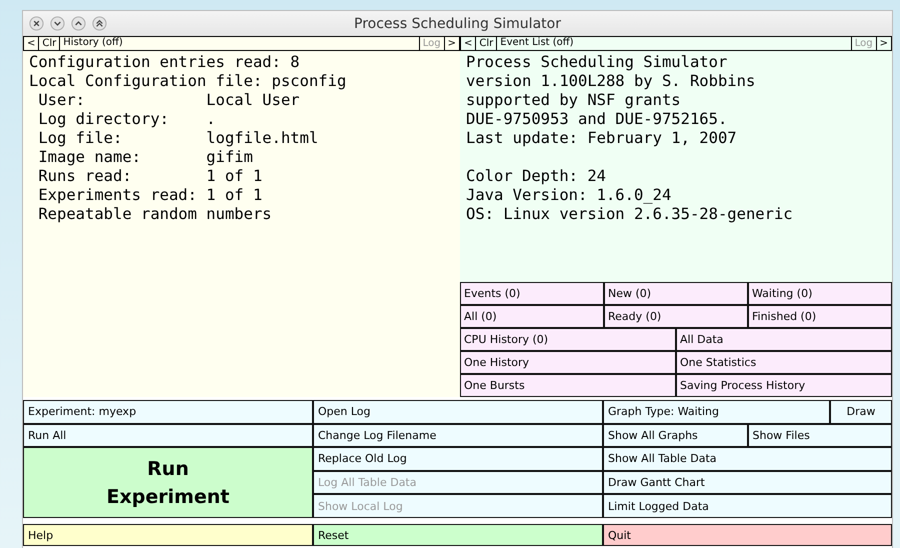  What do you see at coordinates (747, 535) in the screenshot?
I see `footer-button: Quit` at bounding box center [747, 535].